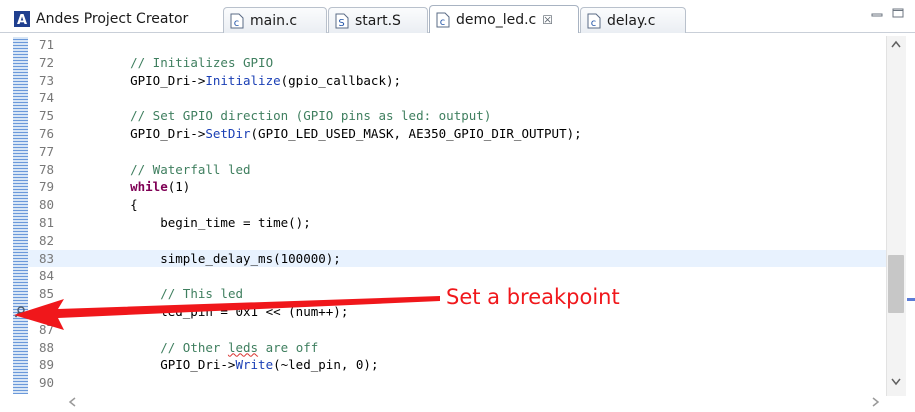 The height and width of the screenshot is (412, 915). I want to click on annotation-label: Set a breakpoint, so click(533, 297).